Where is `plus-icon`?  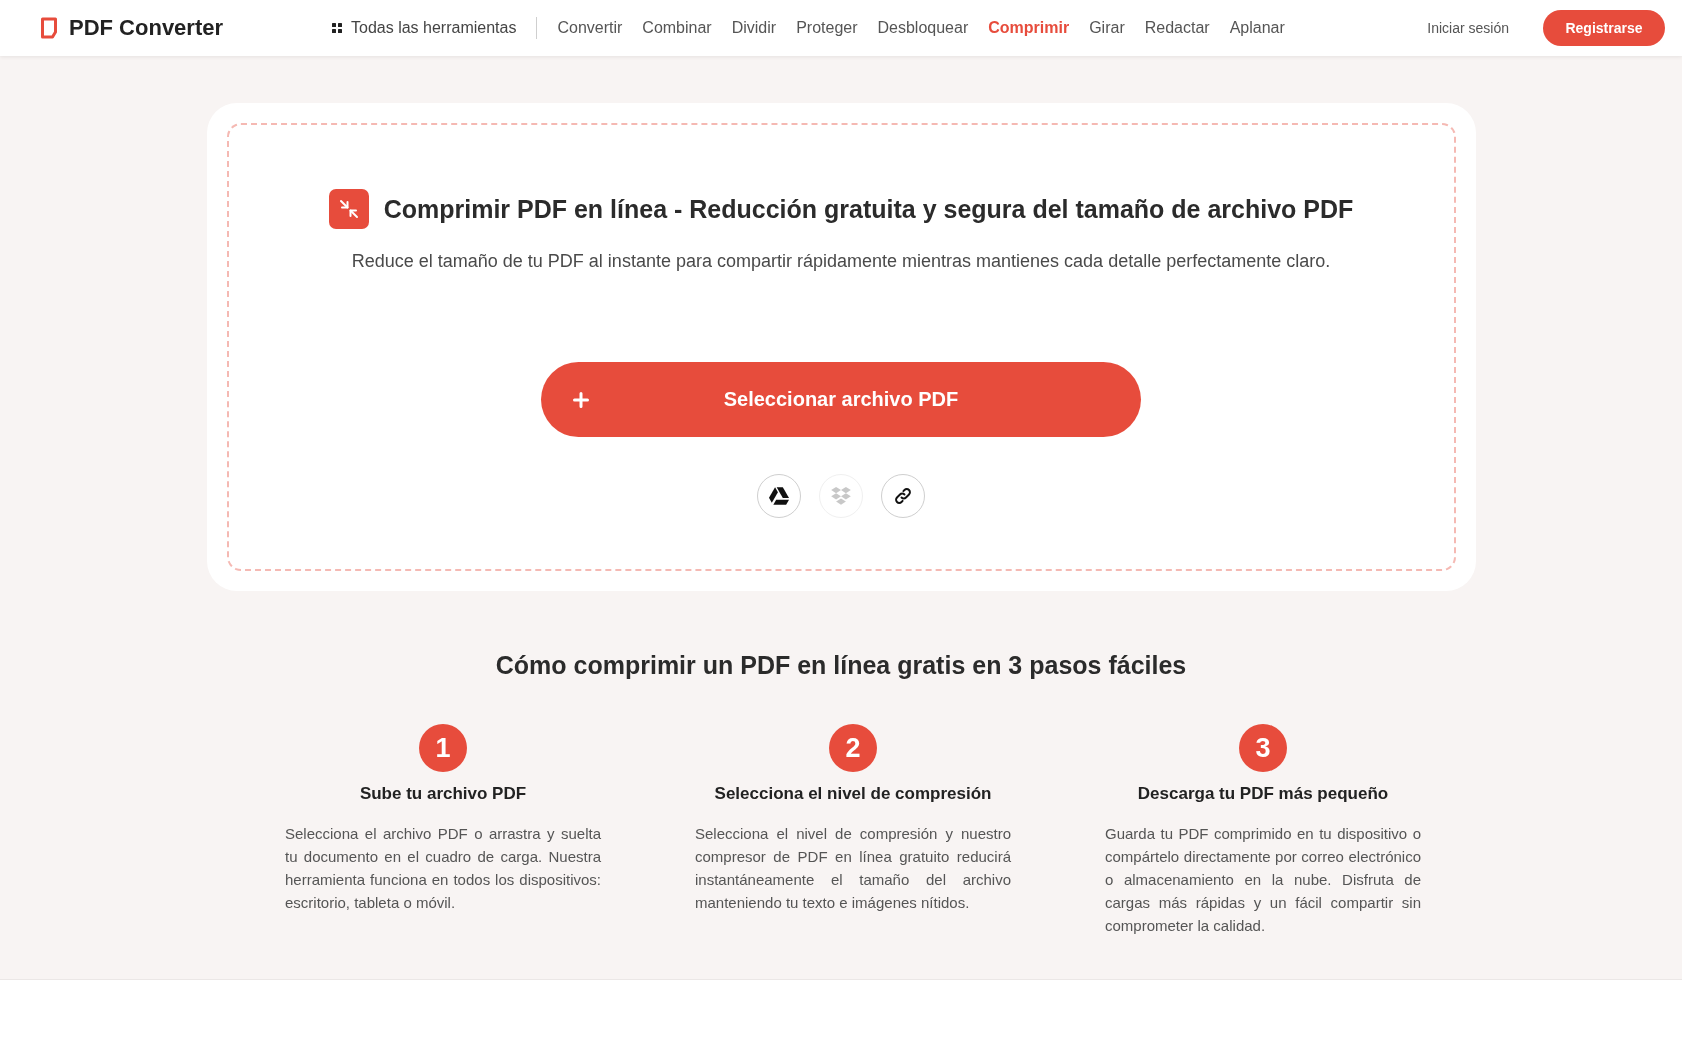
plus-icon is located at coordinates (581, 399).